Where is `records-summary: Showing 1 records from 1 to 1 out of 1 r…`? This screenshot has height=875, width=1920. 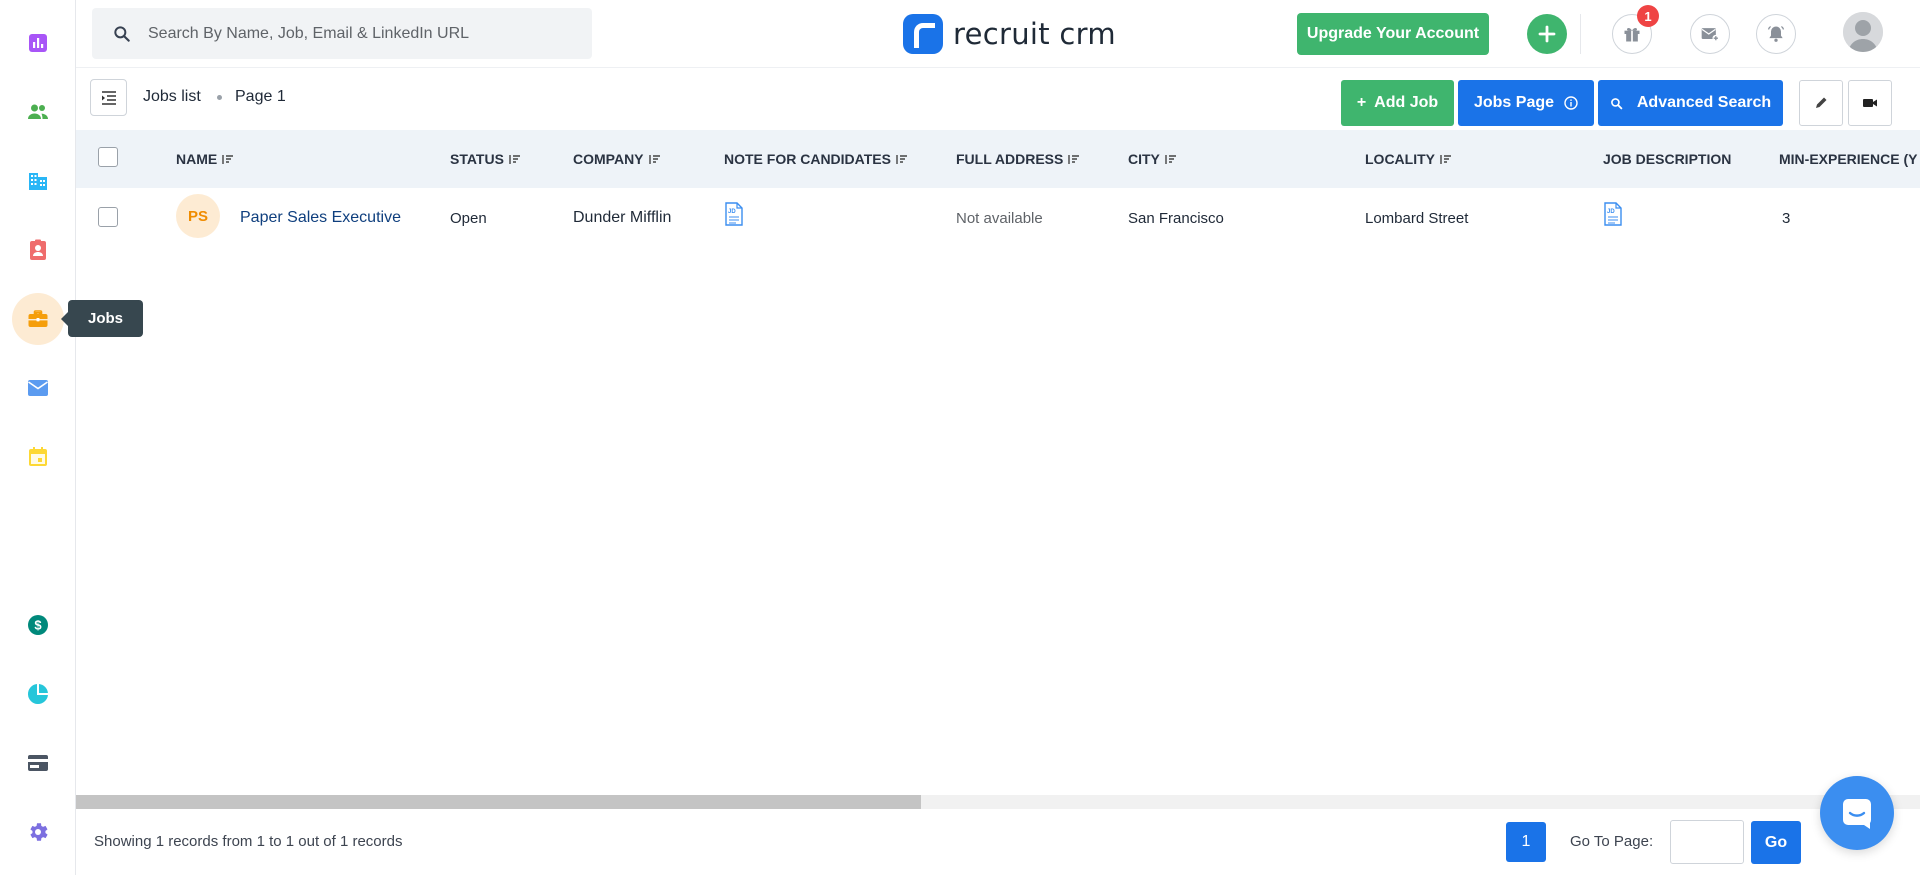 records-summary: Showing 1 records from 1 to 1 out of 1 r… is located at coordinates (248, 841).